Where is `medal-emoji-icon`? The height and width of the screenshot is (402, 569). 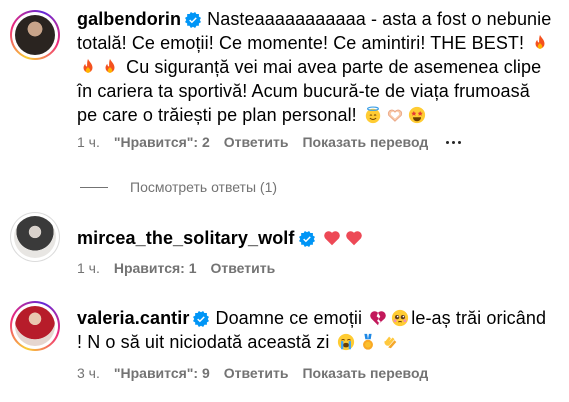
medal-emoji-icon is located at coordinates (368, 342).